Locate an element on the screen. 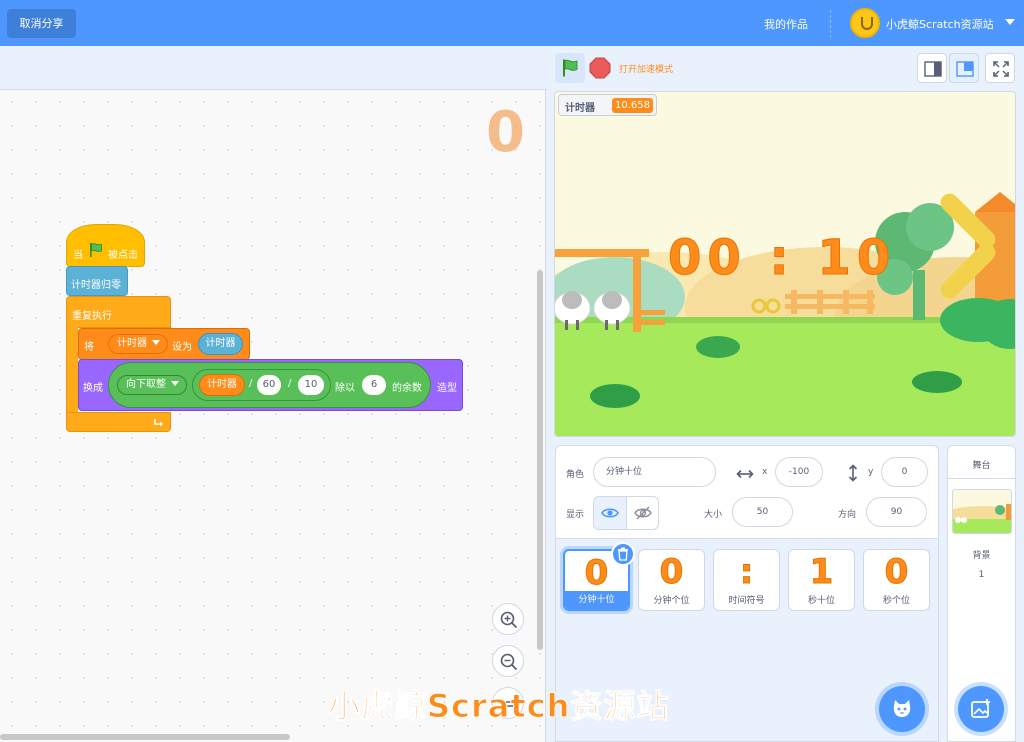  size-label: 大小 is located at coordinates (713, 515).